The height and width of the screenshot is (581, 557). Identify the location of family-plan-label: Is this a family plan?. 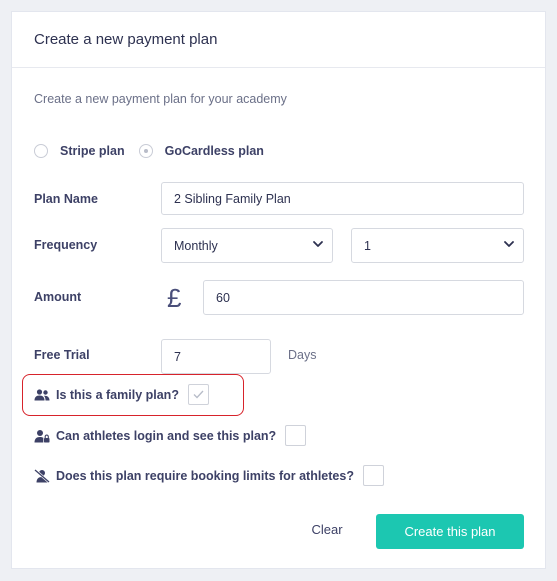
(117, 394).